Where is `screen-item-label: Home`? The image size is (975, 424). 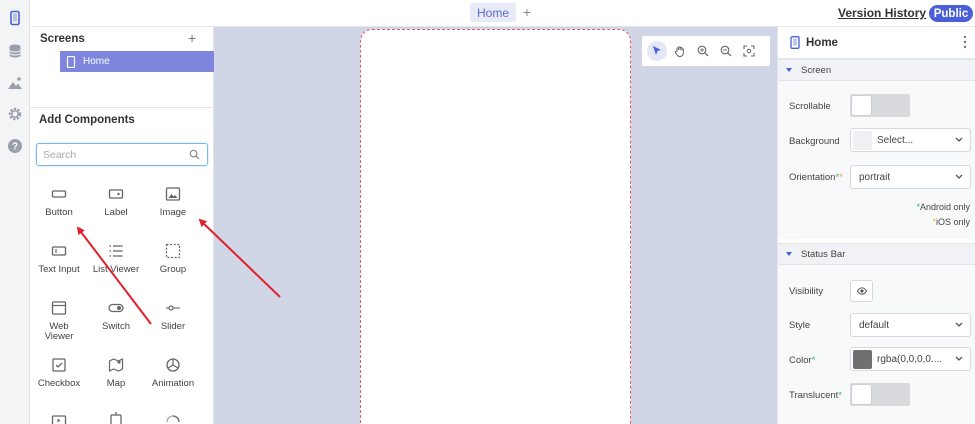 screen-item-label: Home is located at coordinates (96, 61).